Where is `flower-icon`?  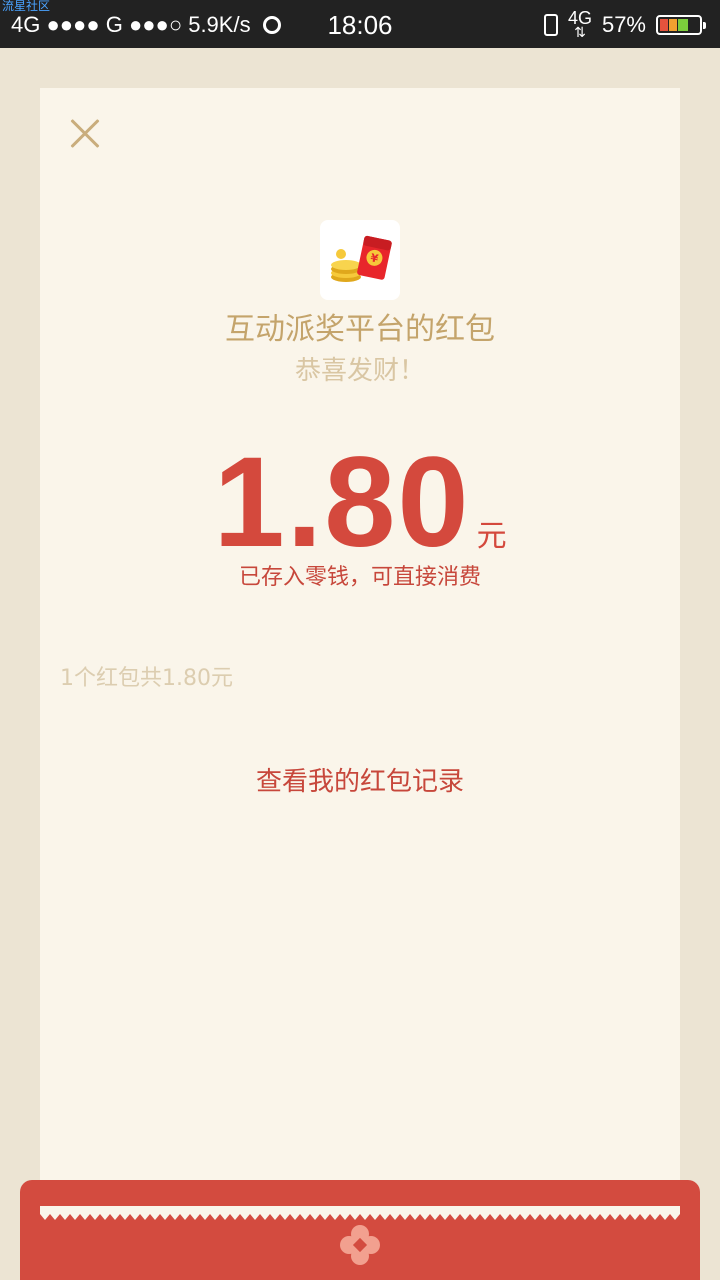
flower-icon is located at coordinates (360, 1245).